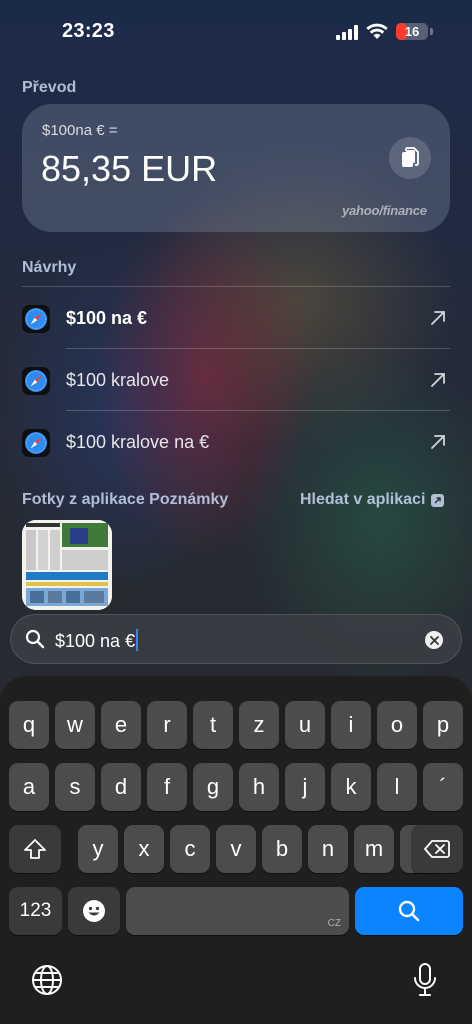 The image size is (472, 1024). I want to click on key-row2-1: s, so click(75, 787).